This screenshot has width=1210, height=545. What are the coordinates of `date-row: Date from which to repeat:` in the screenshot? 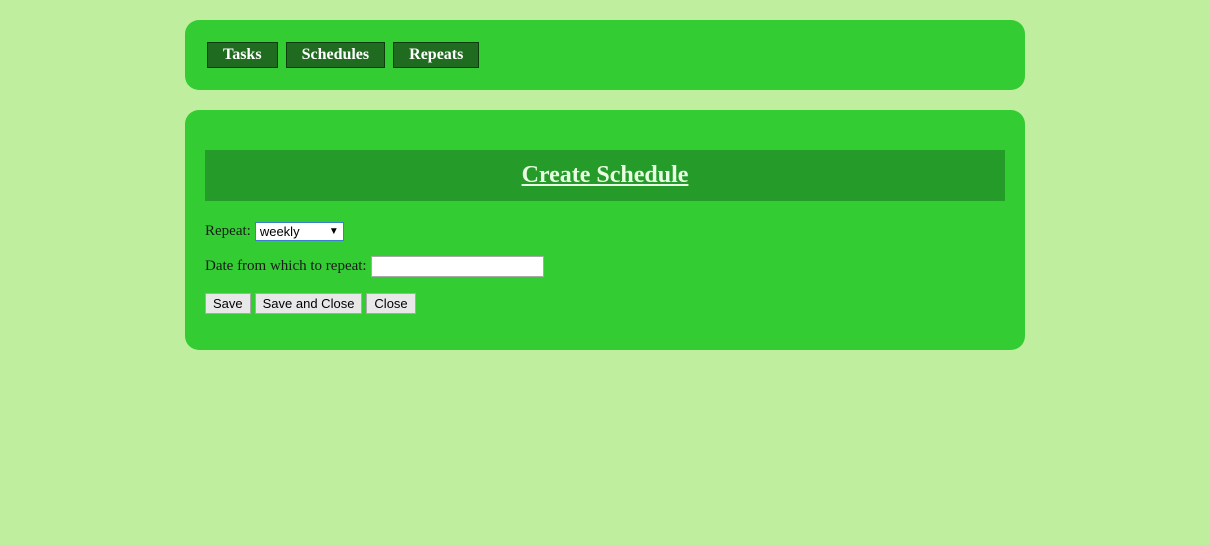 It's located at (374, 266).